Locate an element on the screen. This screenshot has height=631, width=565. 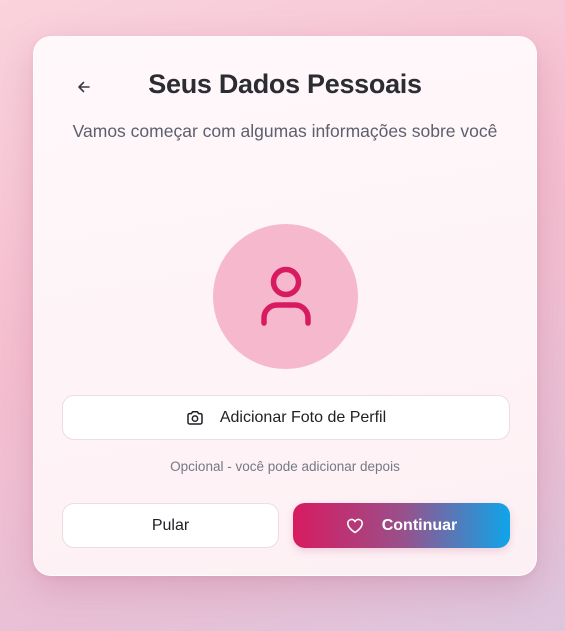
user-icon is located at coordinates (285, 296).